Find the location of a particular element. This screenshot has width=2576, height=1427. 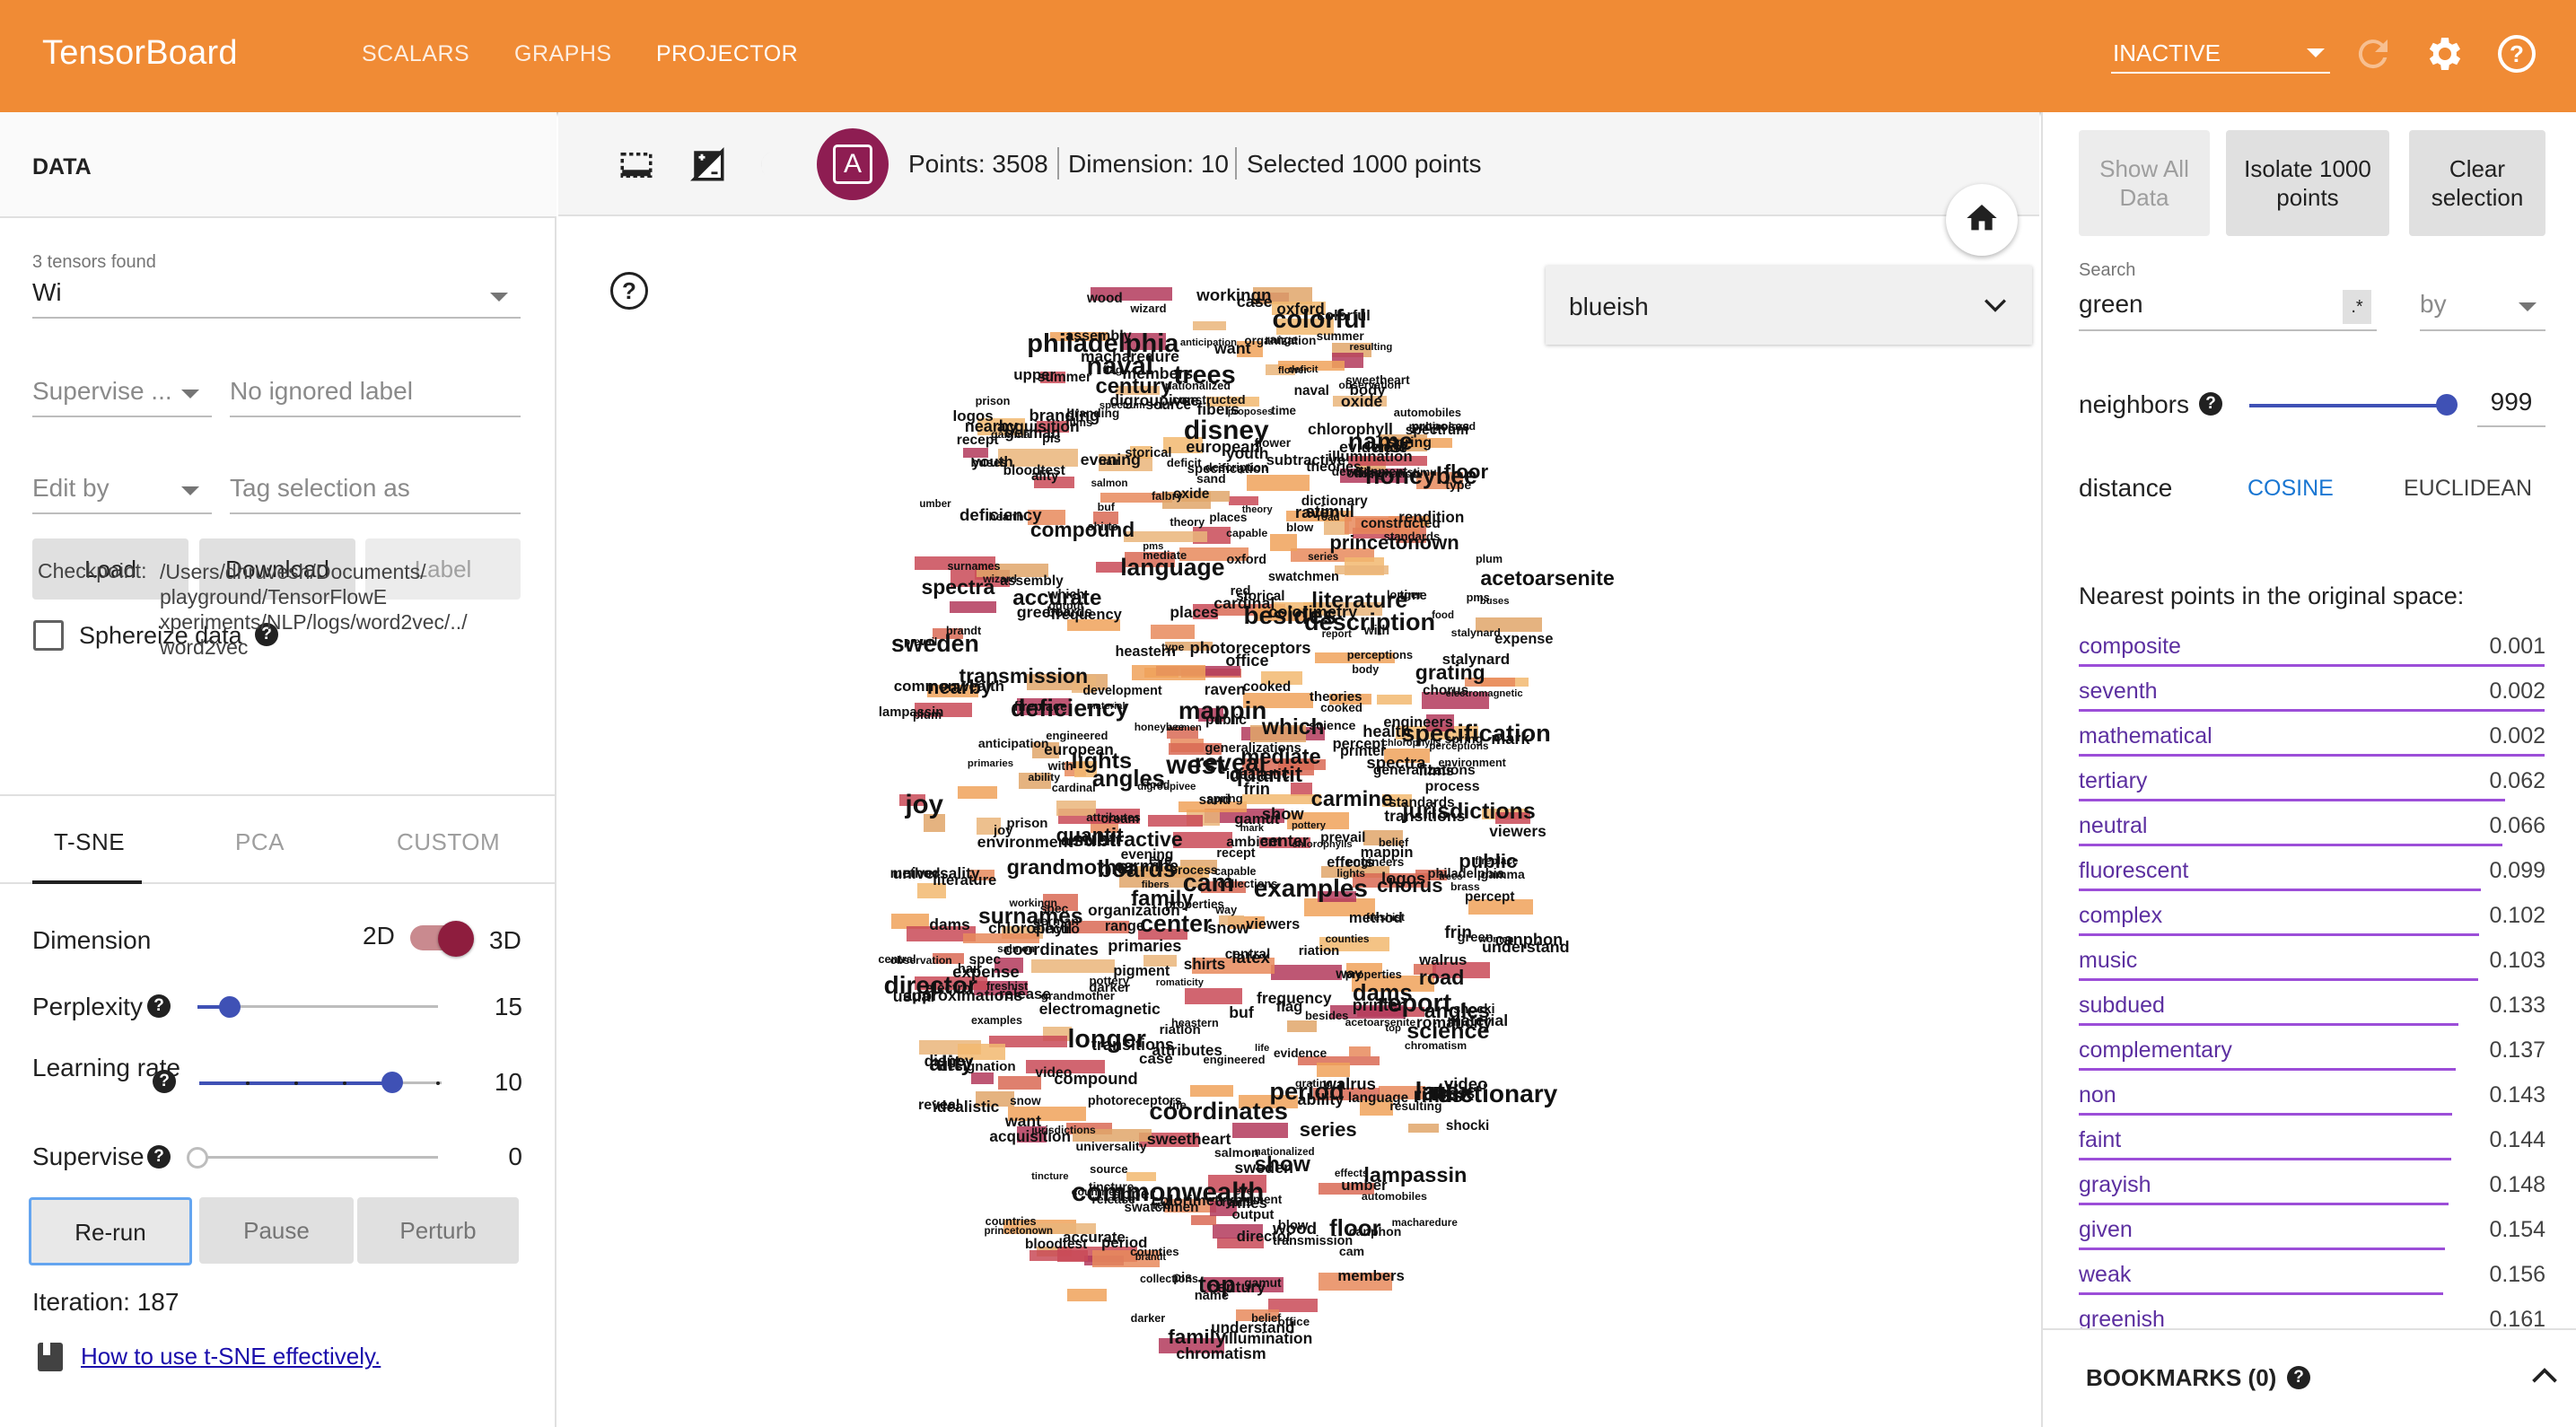

neighbor-word: neutral is located at coordinates (2113, 826).